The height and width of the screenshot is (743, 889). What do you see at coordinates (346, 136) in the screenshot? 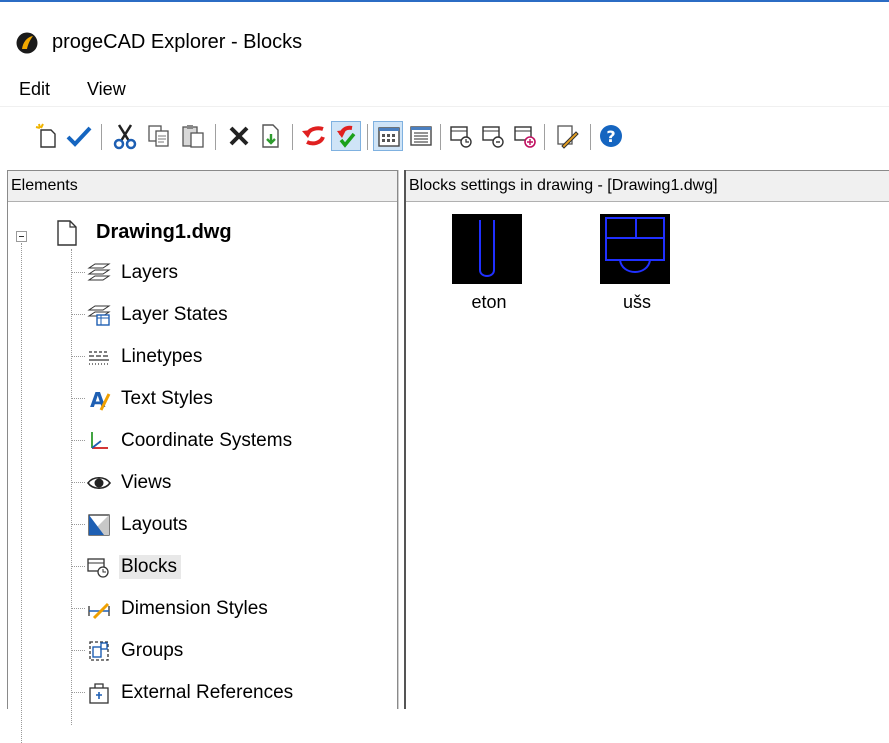
I see `purge-all-icon` at bounding box center [346, 136].